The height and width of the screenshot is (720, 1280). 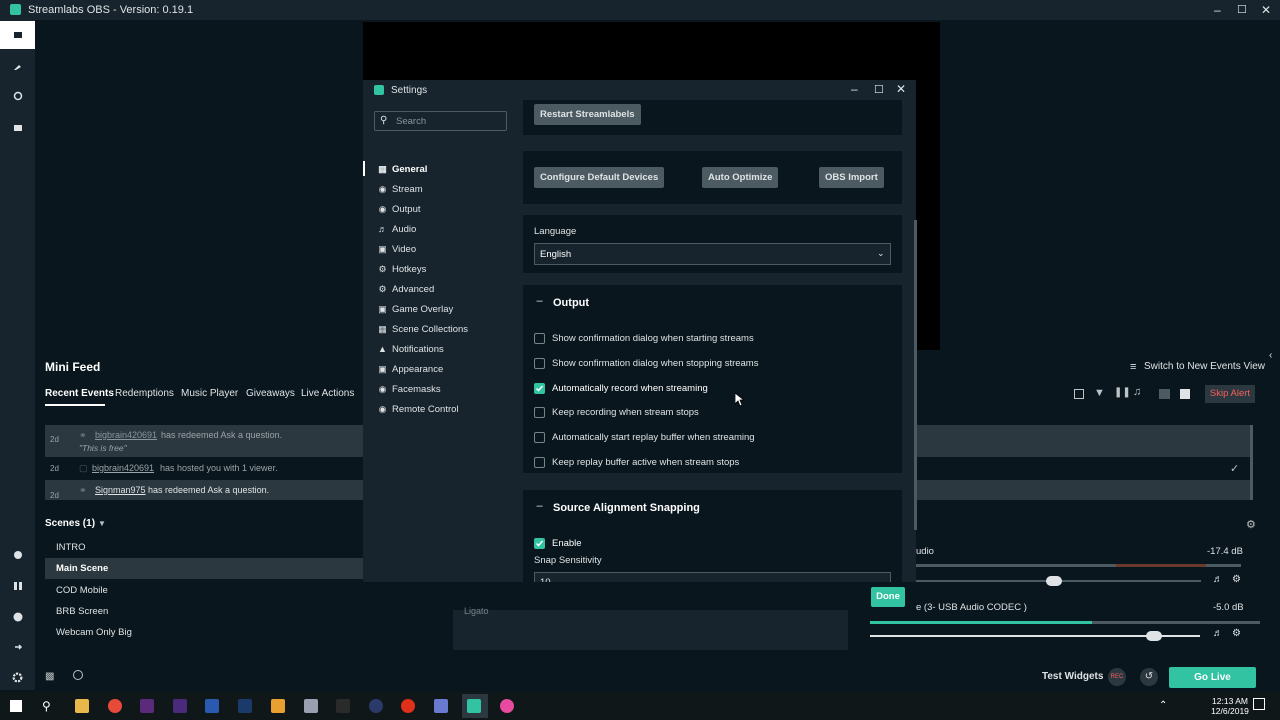 I want to click on tab-live-actions: Live Actions, so click(x=327, y=393).